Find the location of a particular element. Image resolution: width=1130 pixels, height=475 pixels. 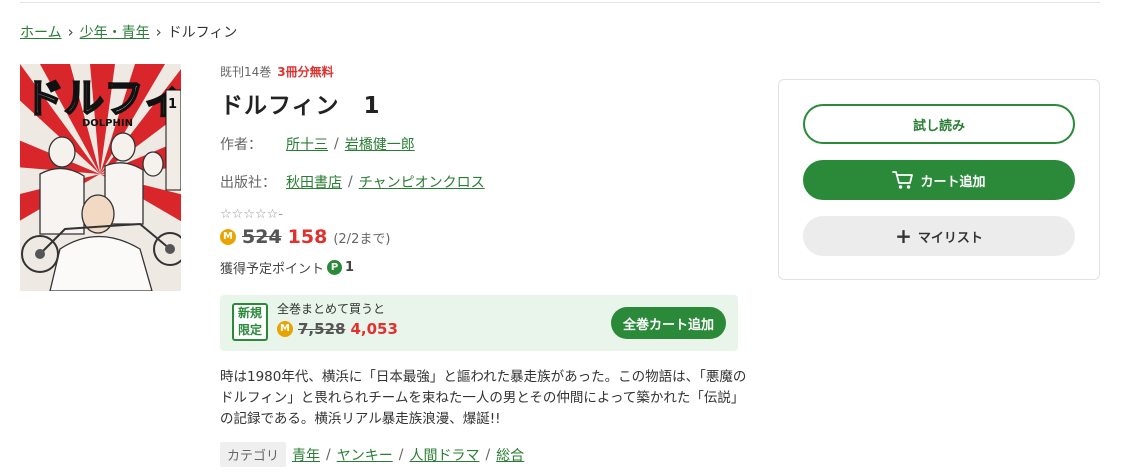

category-link: 青年 is located at coordinates (306, 455).